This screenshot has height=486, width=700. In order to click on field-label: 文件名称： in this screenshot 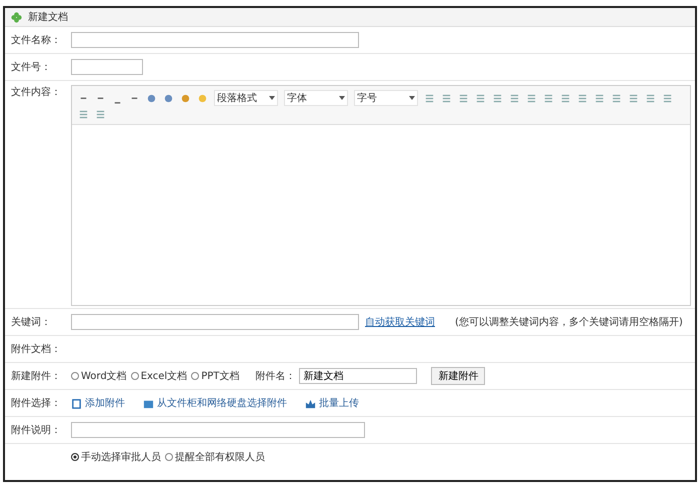, I will do `click(36, 40)`.